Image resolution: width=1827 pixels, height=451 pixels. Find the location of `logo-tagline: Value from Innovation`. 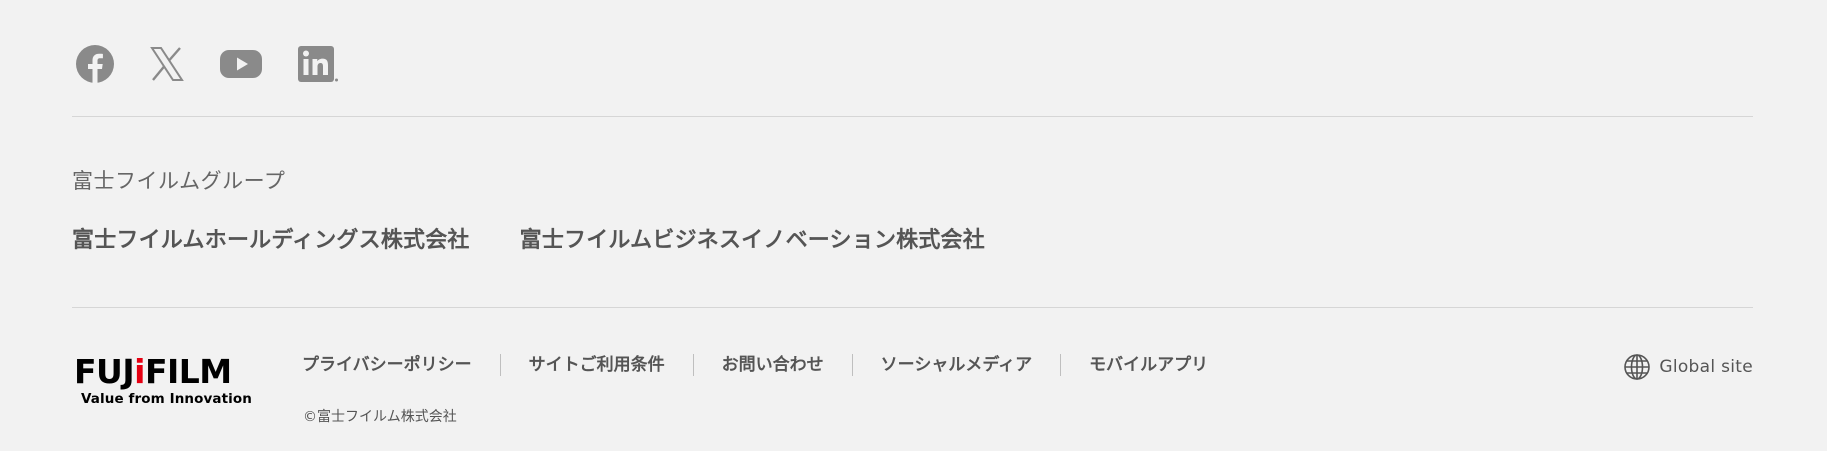

logo-tagline: Value from Innovation is located at coordinates (166, 399).